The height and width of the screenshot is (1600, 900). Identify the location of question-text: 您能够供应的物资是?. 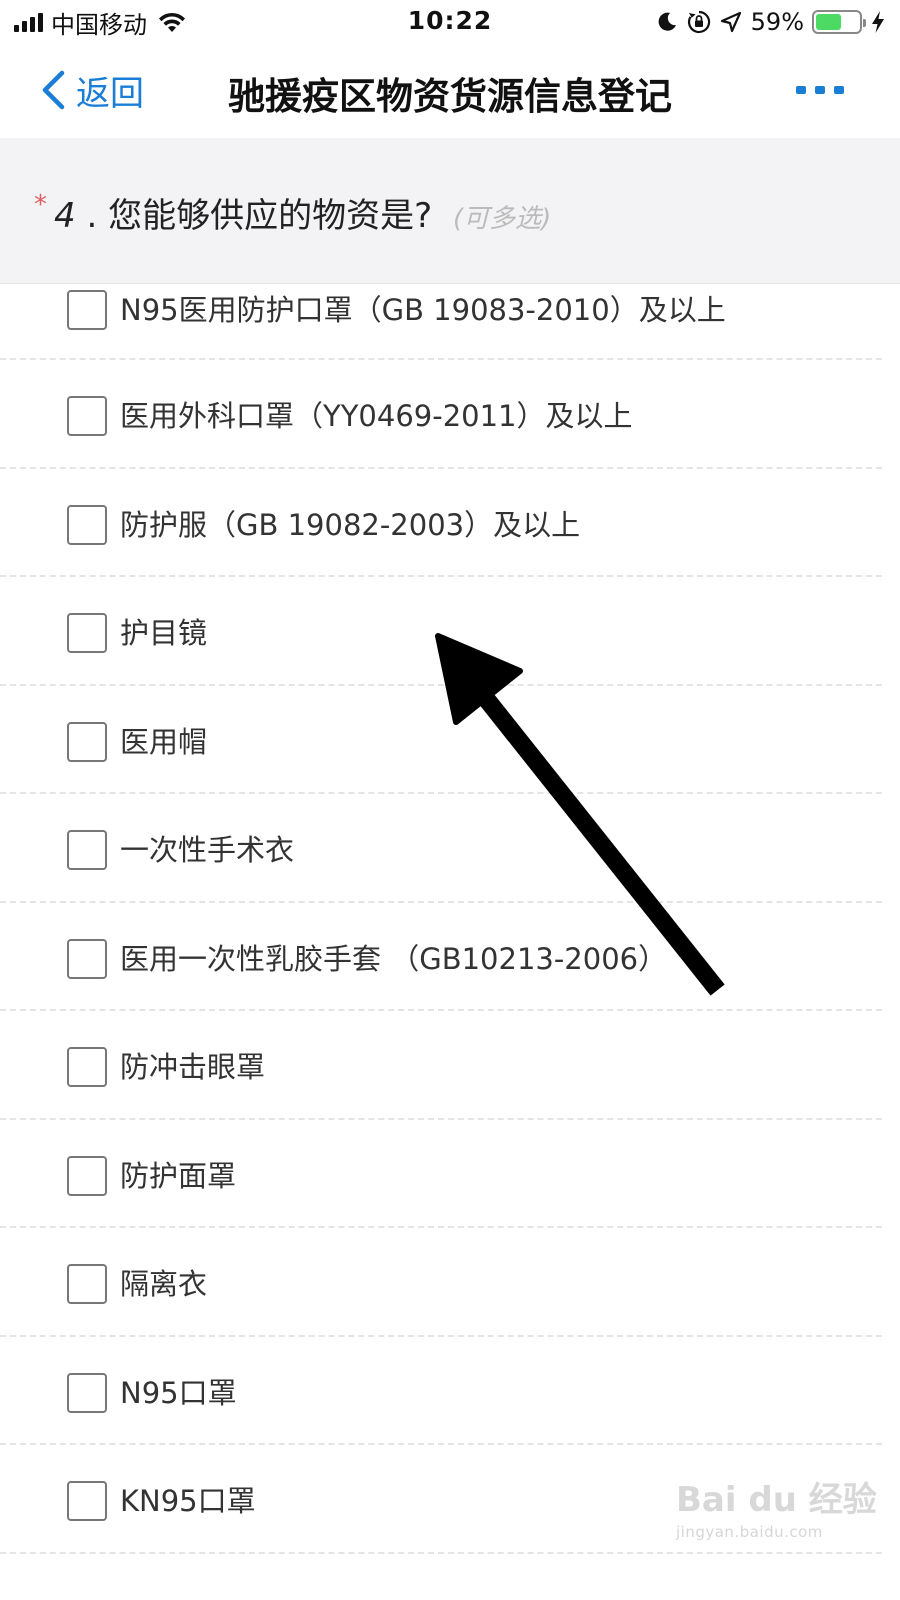
(270, 216).